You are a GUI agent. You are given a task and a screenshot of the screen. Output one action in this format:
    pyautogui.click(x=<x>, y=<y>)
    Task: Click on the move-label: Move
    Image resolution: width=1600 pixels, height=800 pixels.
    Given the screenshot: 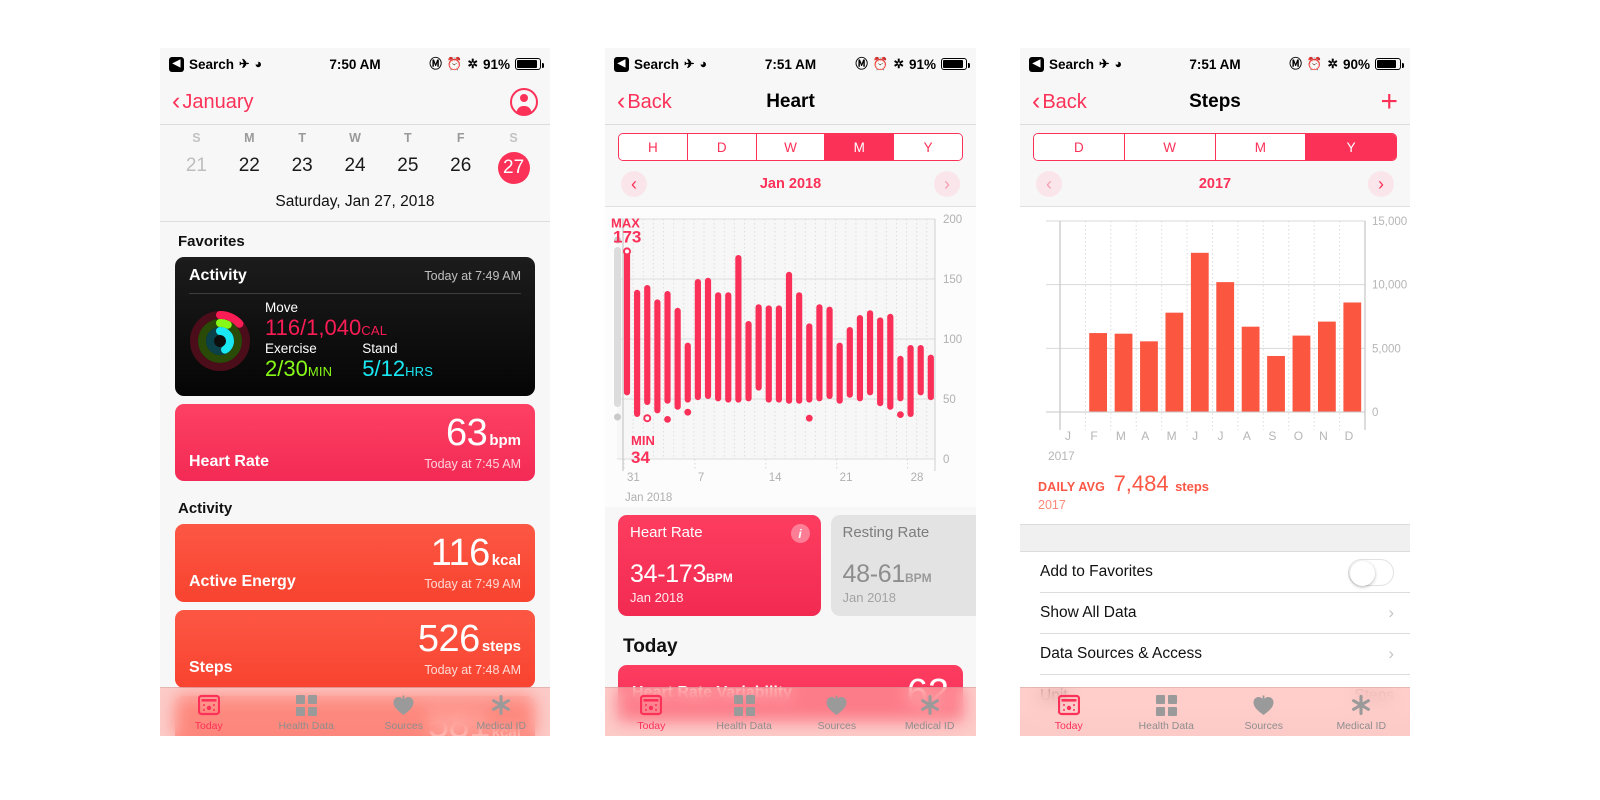 What is the action you would take?
    pyautogui.click(x=282, y=307)
    